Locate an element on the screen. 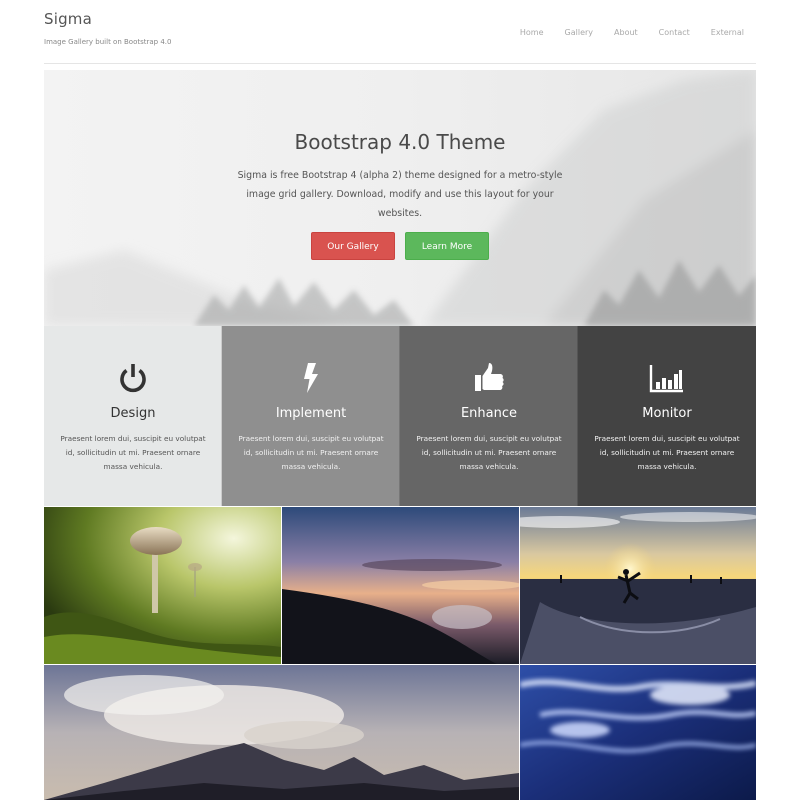 The height and width of the screenshot is (800, 800). learn-more-button: Learn More is located at coordinates (447, 246).